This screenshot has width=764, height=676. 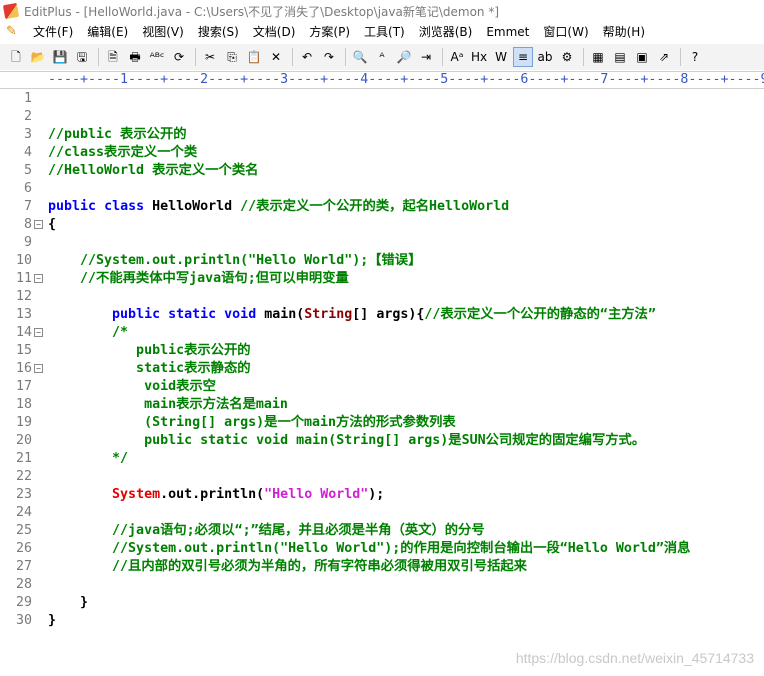 What do you see at coordinates (240, 314) in the screenshot?
I see `code-token: void` at bounding box center [240, 314].